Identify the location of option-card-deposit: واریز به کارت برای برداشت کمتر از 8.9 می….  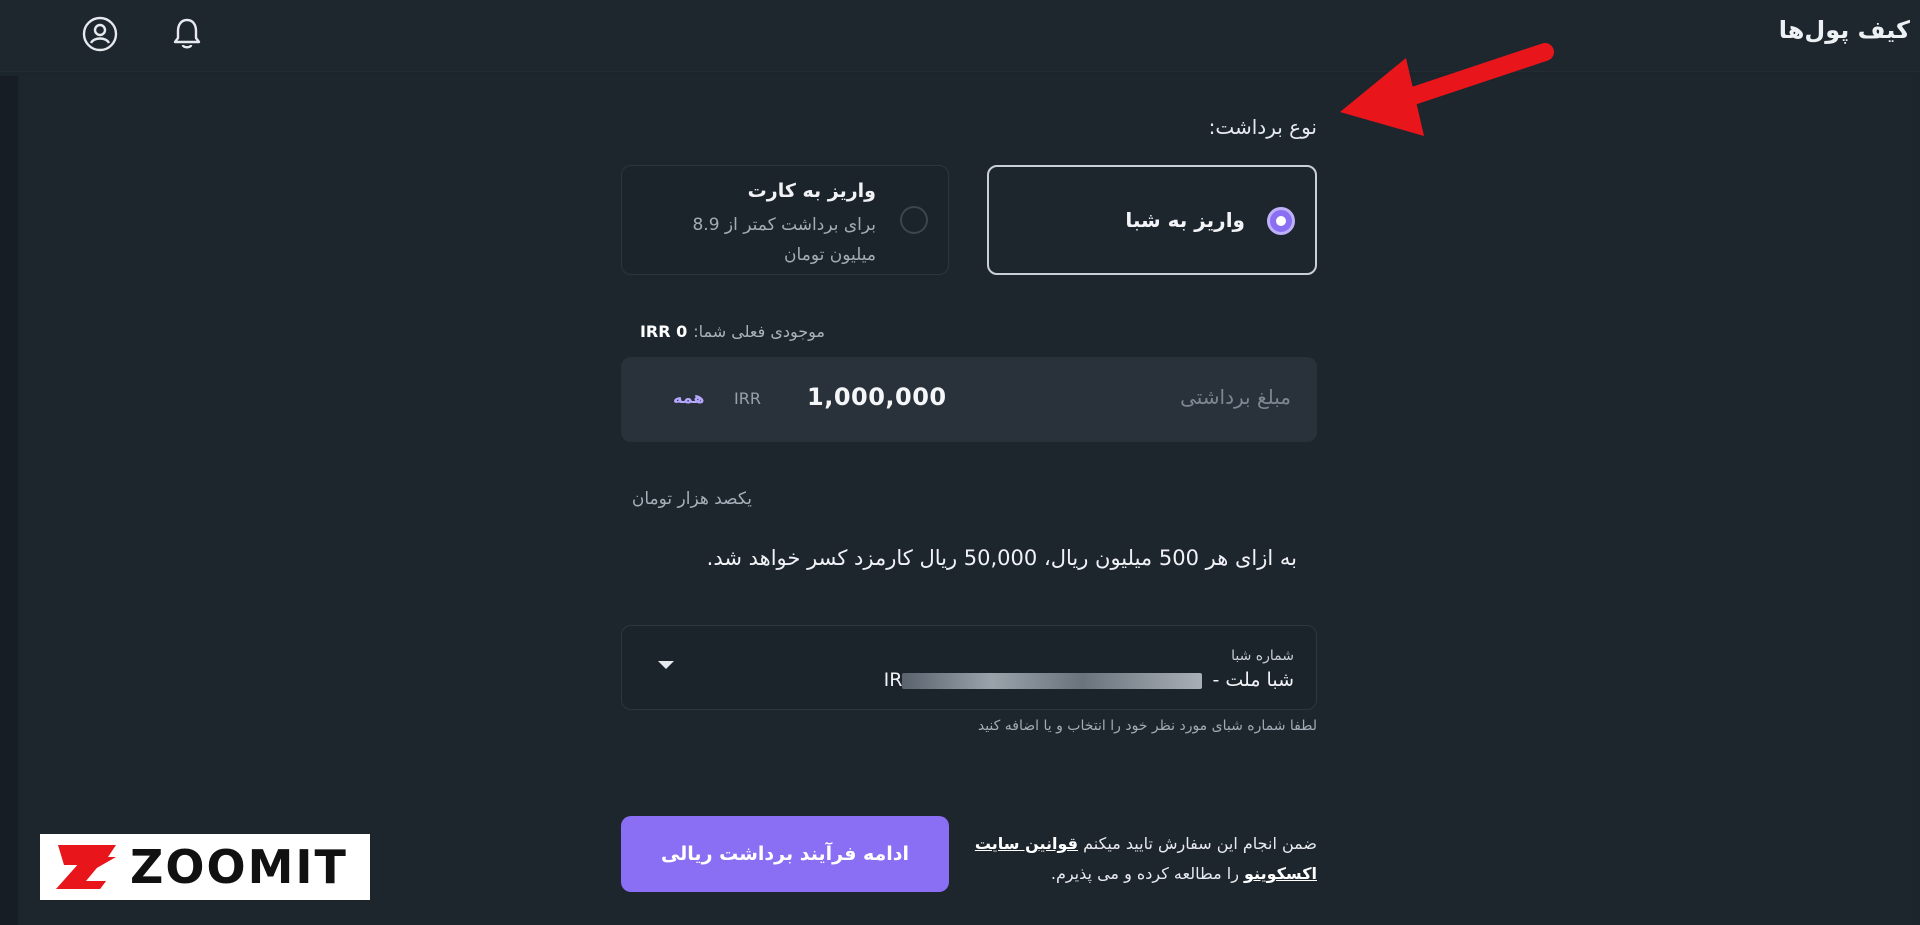
(785, 220).